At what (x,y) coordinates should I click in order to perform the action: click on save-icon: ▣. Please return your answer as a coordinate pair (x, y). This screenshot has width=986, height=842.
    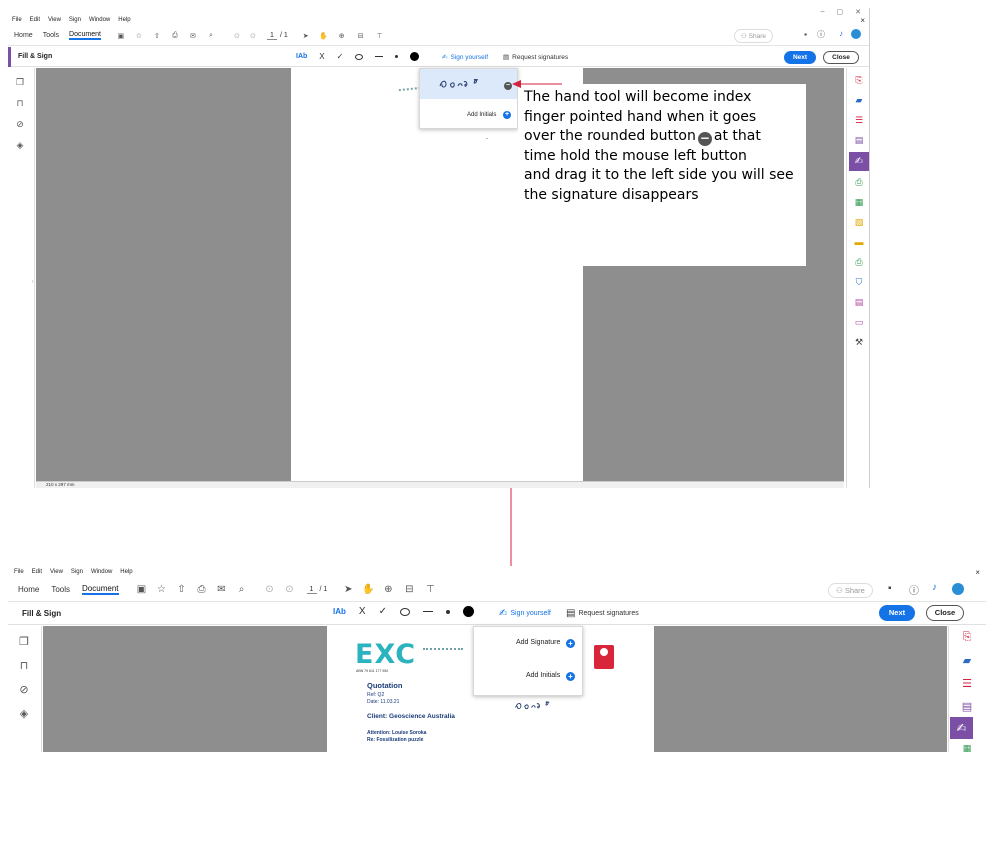
    Looking at the image, I should click on (121, 36).